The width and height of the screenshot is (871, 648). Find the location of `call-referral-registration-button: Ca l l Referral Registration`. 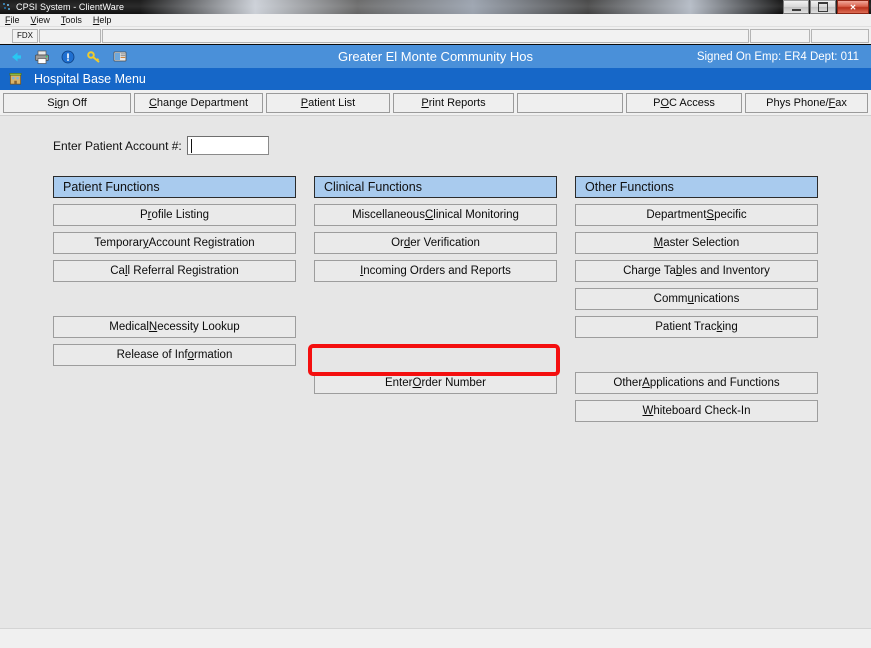

call-referral-registration-button: Ca l l Referral Registration is located at coordinates (174, 271).